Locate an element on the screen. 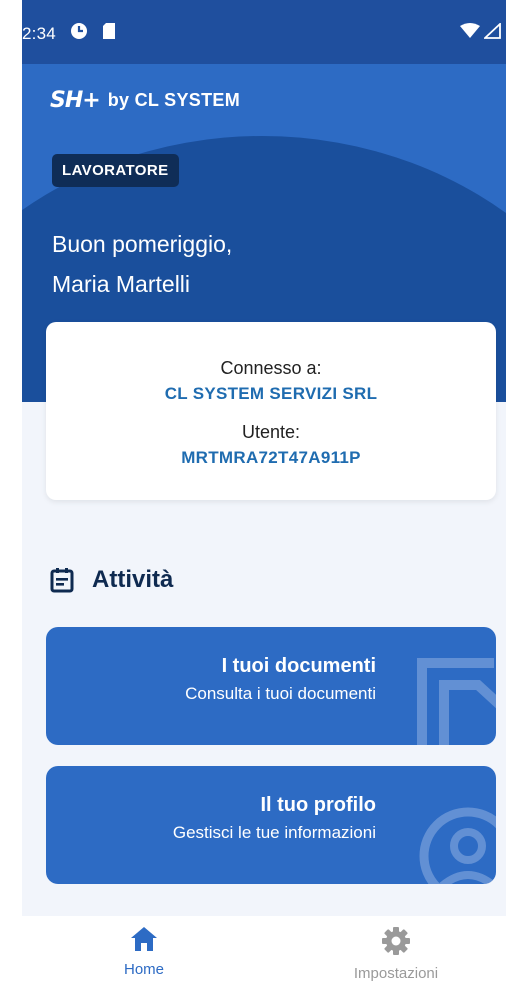 This screenshot has height=992, width=506. status-time: 2:34 is located at coordinates (39, 33).